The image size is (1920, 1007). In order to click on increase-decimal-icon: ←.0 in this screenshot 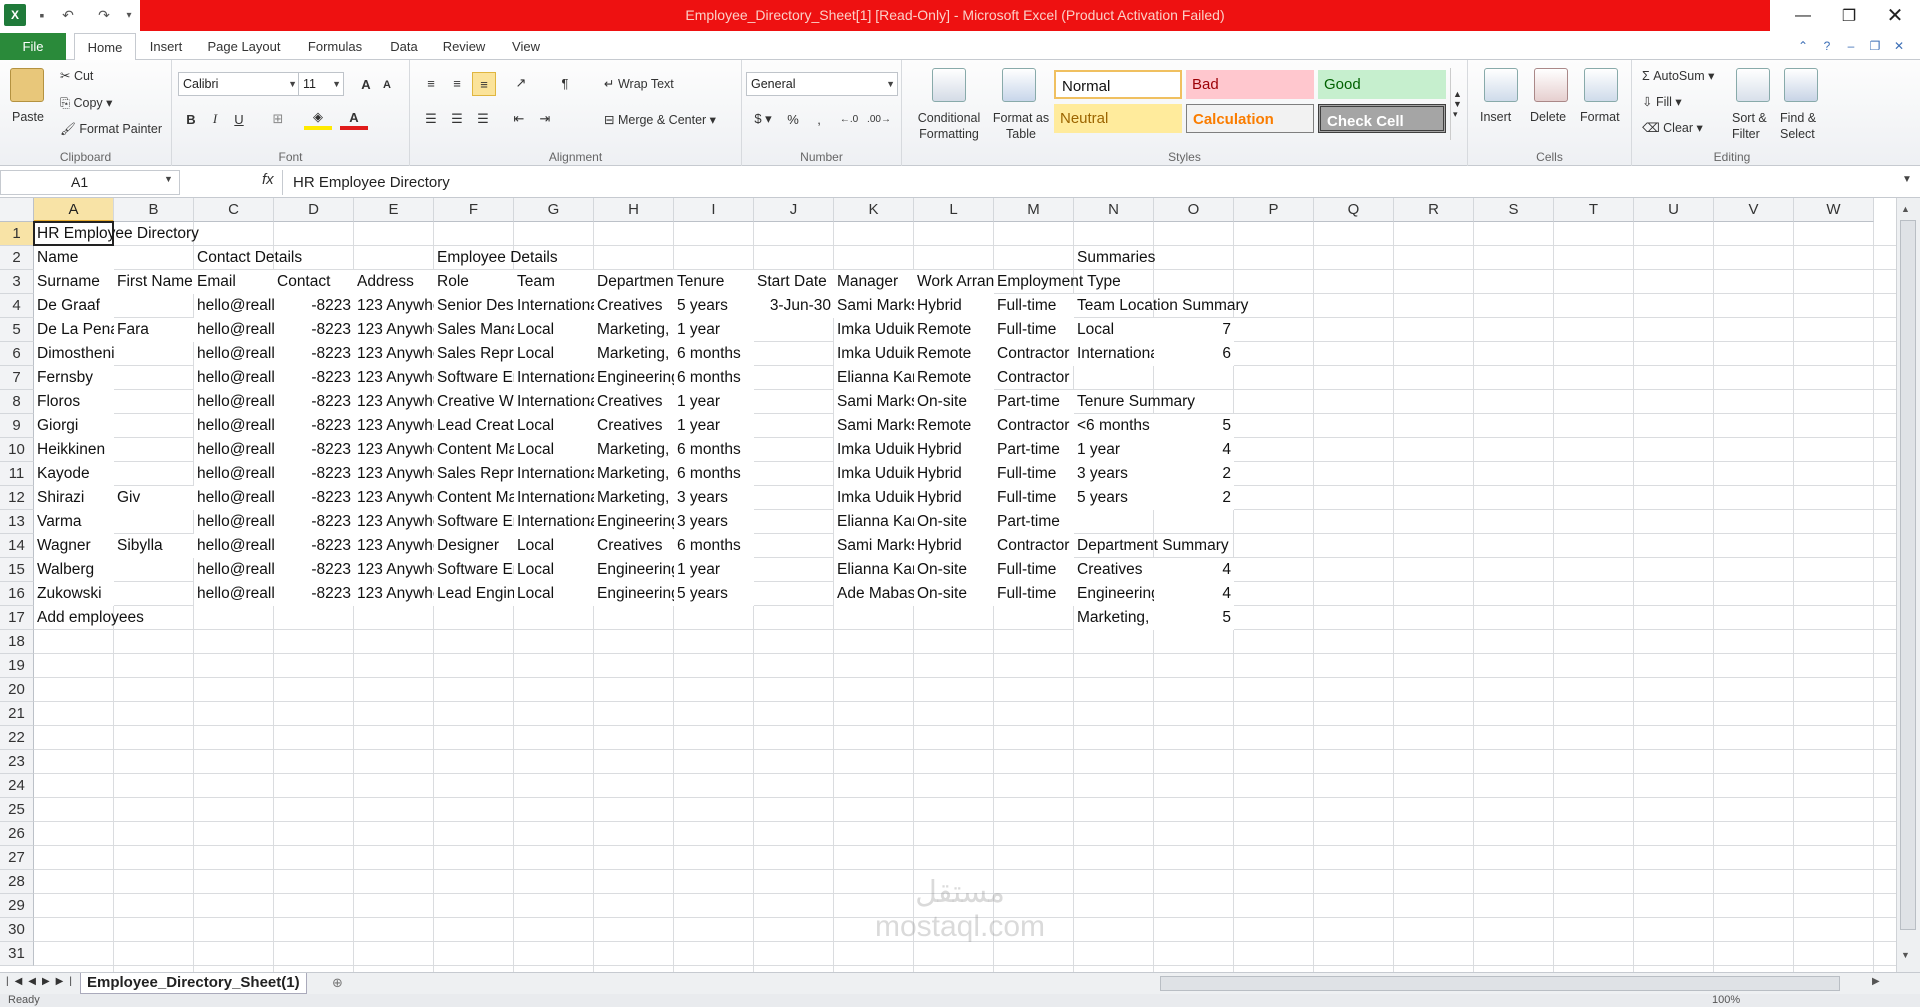, I will do `click(849, 119)`.